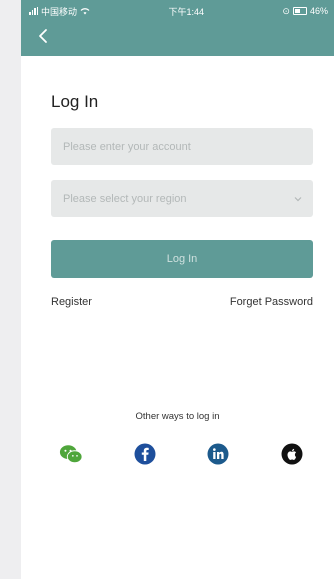  What do you see at coordinates (71, 302) in the screenshot?
I see `register-link: Register` at bounding box center [71, 302].